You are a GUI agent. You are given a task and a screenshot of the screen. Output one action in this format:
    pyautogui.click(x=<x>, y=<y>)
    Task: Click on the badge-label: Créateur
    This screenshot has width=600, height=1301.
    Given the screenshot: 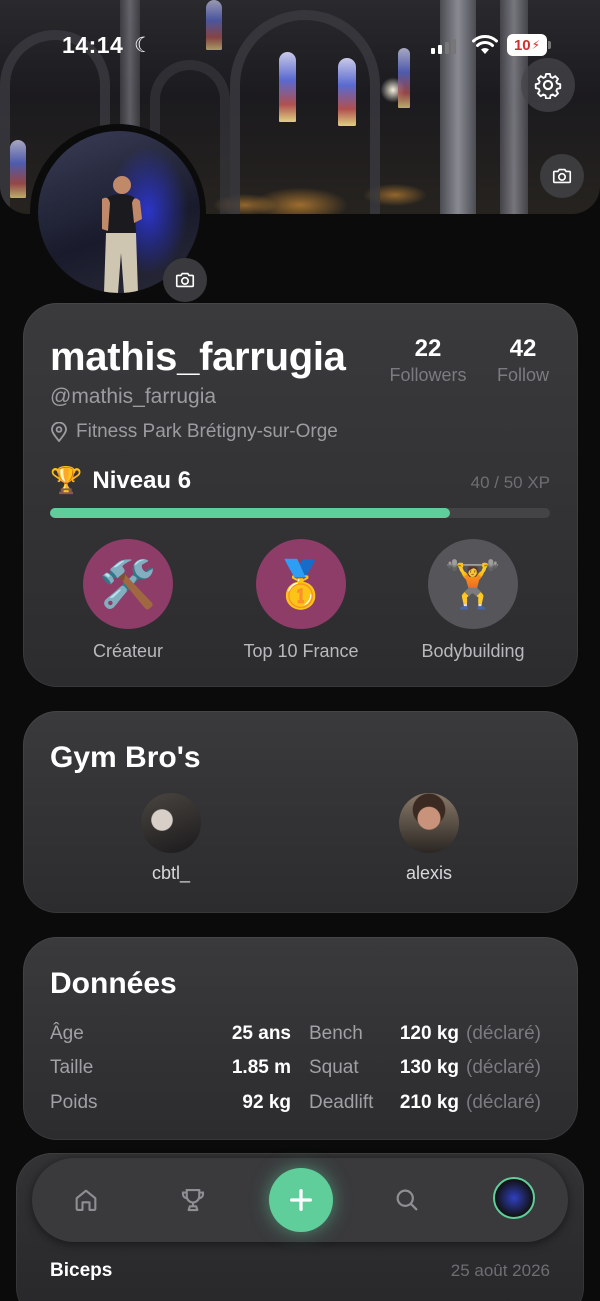 What is the action you would take?
    pyautogui.click(x=128, y=651)
    